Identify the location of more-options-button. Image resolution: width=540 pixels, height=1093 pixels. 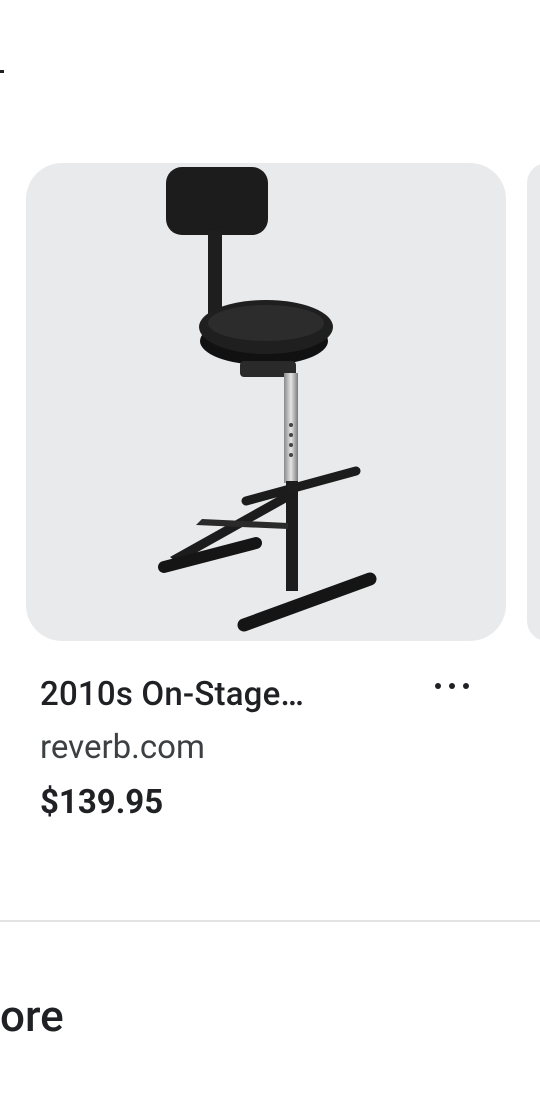
(452, 686).